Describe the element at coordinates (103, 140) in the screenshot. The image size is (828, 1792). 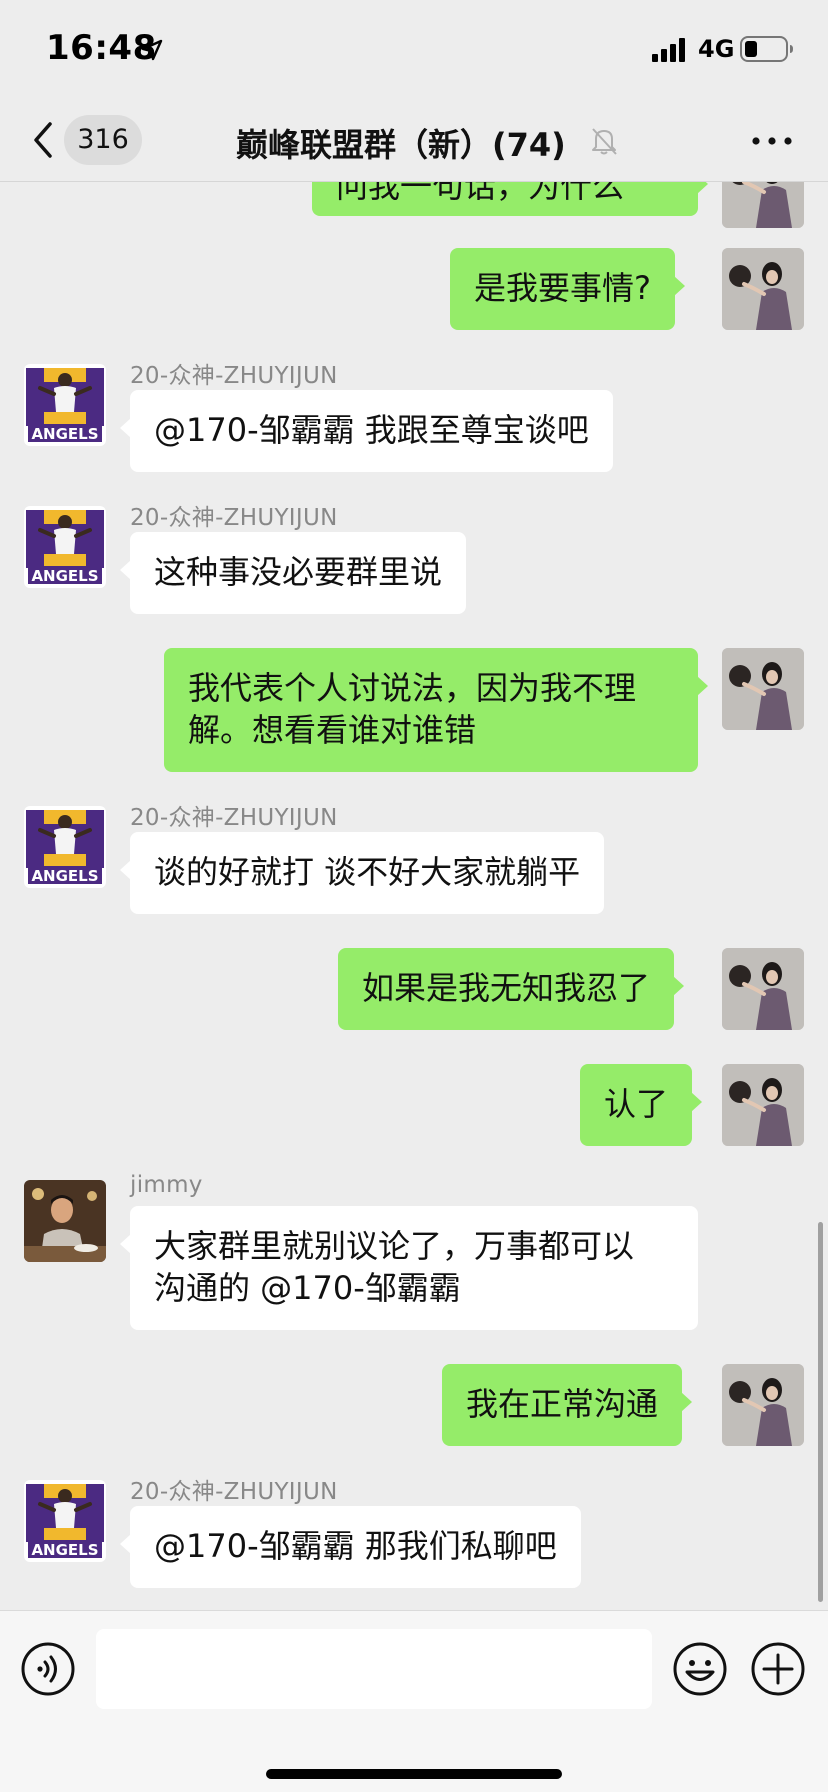
I see `unread-count-badge: 316` at that location.